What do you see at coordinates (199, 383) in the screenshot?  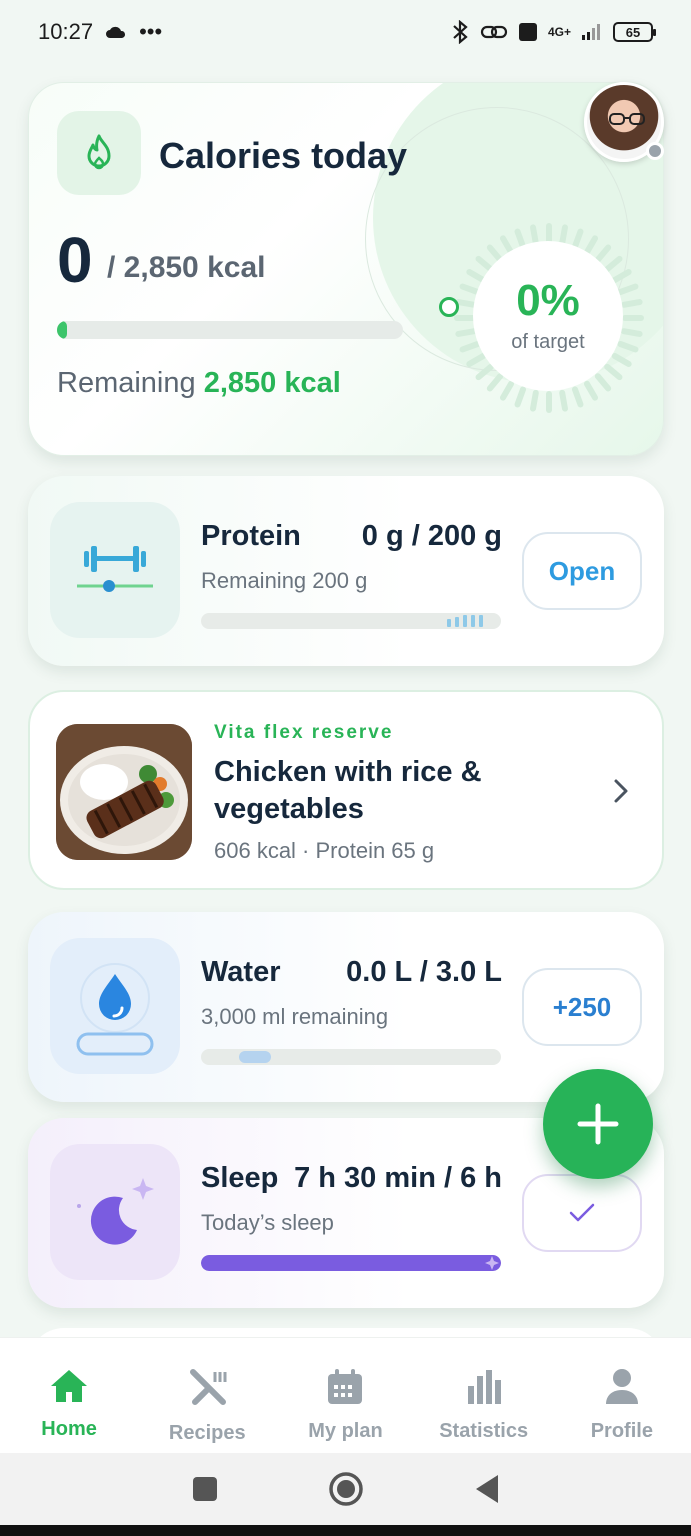 I see `calories-remaining: Remaining 2,850 kcal` at bounding box center [199, 383].